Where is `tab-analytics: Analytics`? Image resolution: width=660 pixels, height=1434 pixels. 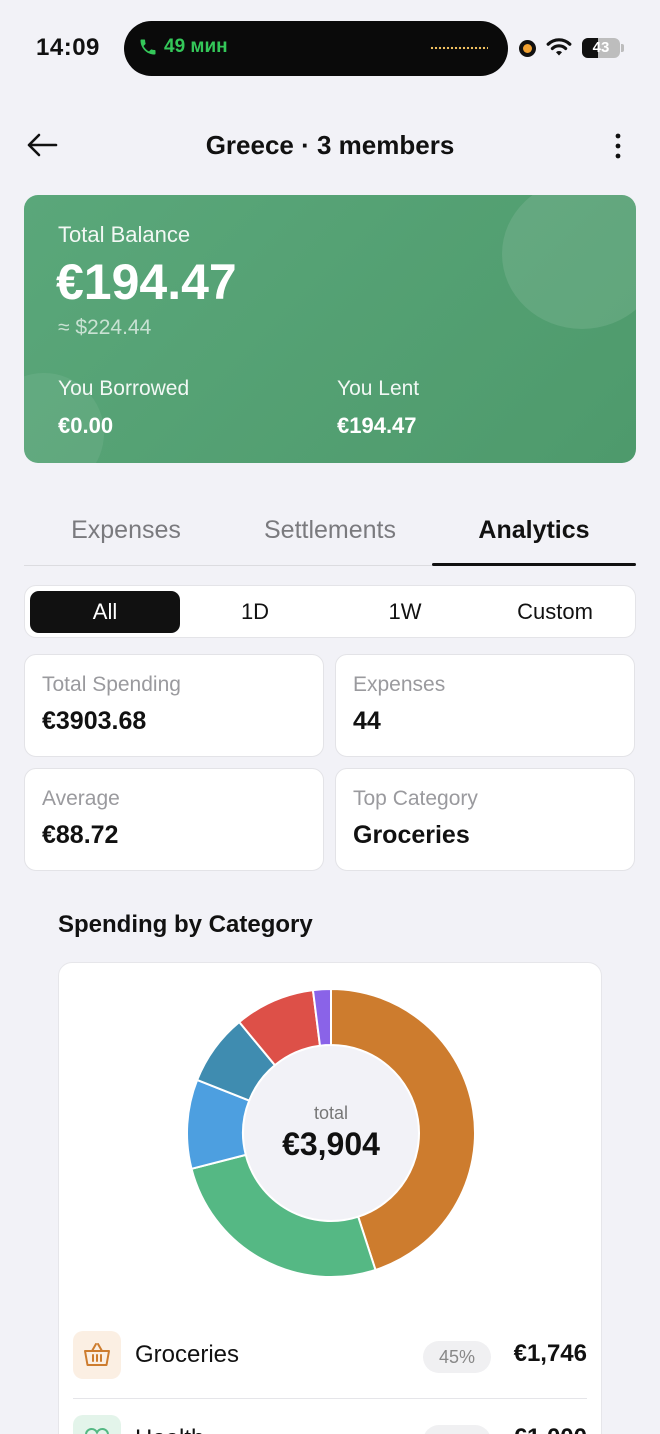
tab-analytics: Analytics is located at coordinates (534, 530).